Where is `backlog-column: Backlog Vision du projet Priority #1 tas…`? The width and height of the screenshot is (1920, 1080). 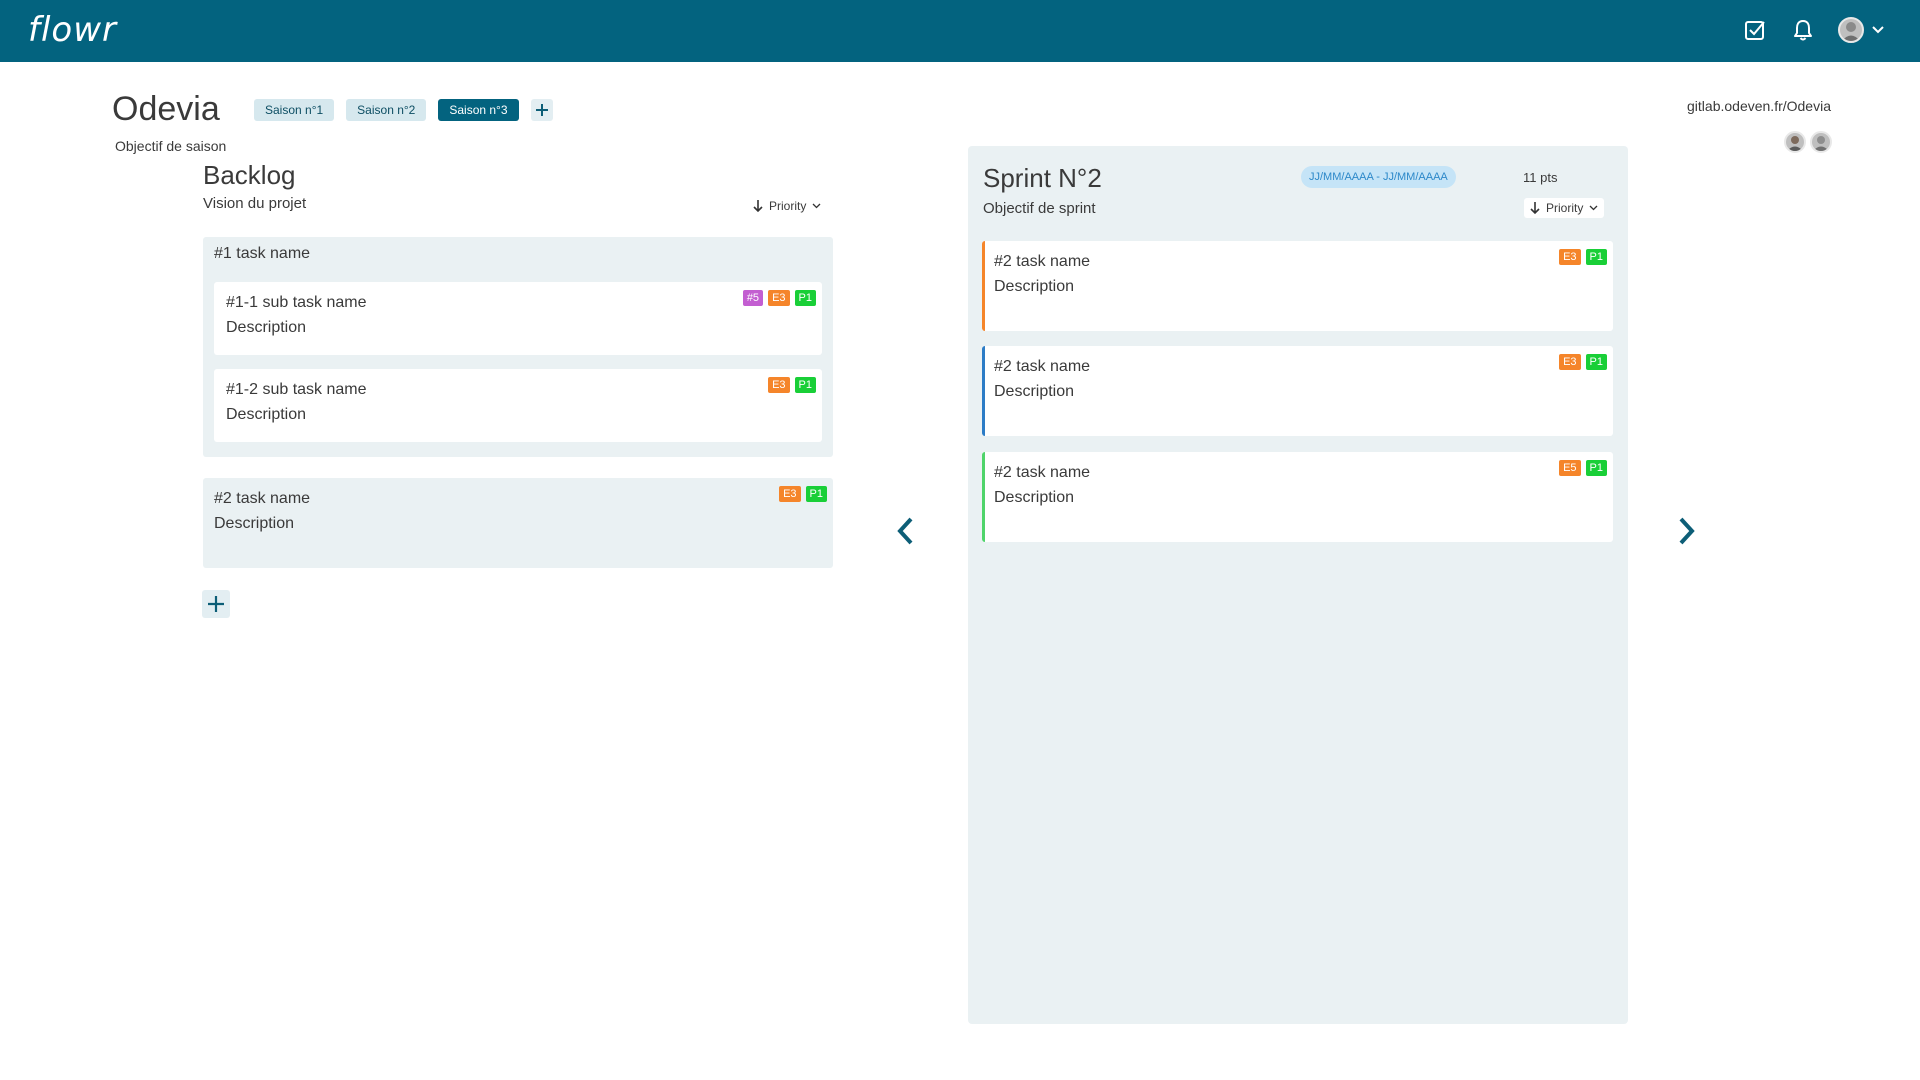 backlog-column: Backlog Vision du projet Priority #1 tas… is located at coordinates (518, 364).